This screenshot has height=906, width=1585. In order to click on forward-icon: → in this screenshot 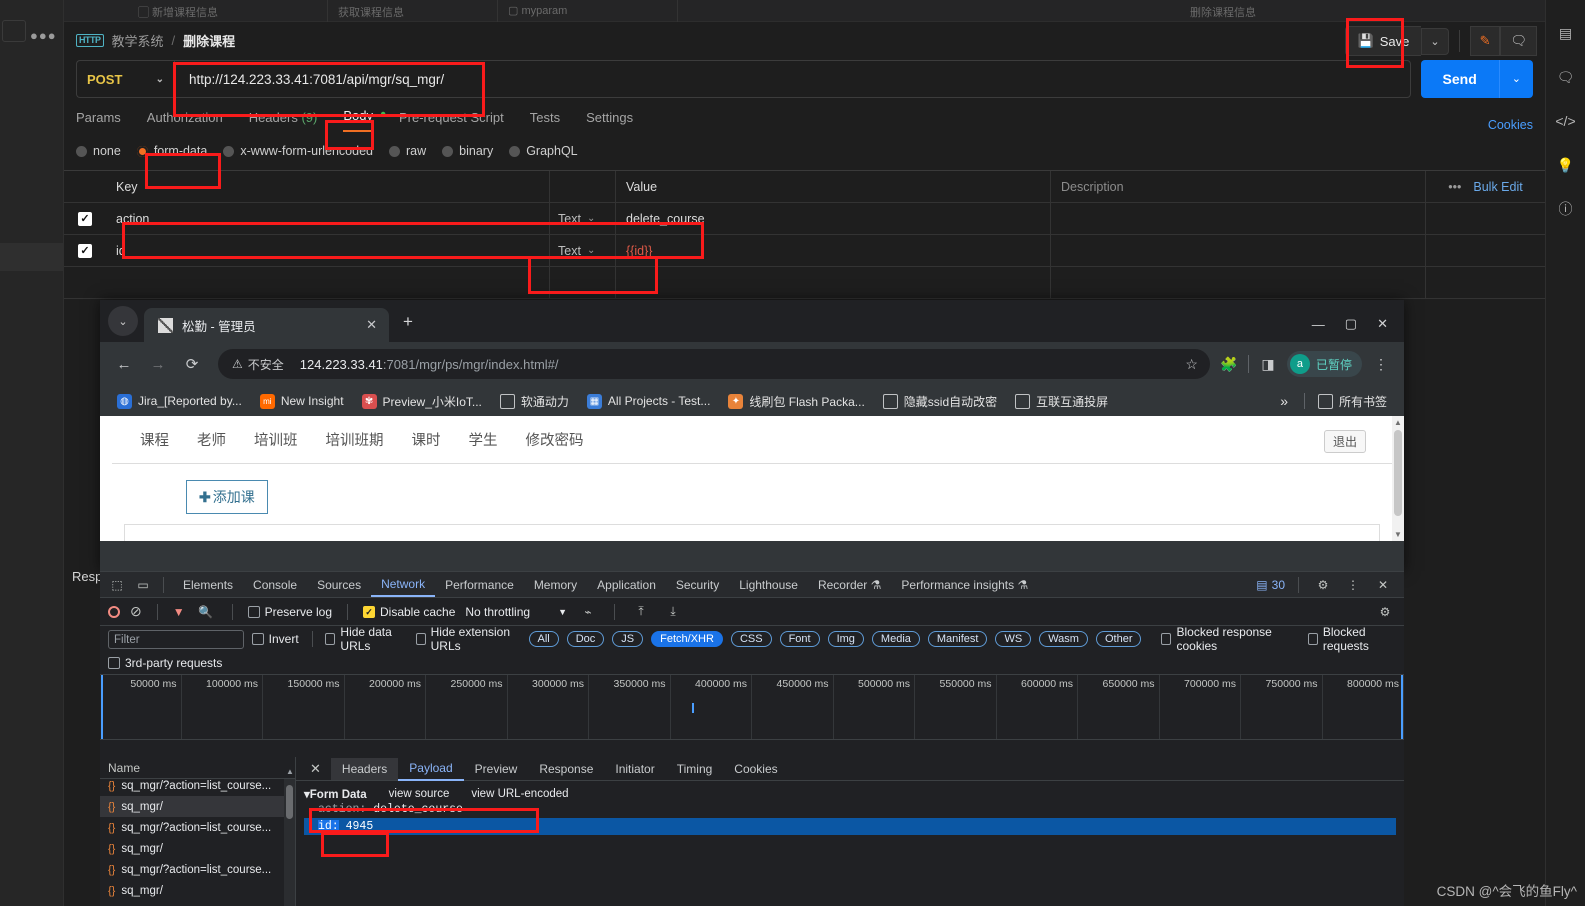, I will do `click(158, 364)`.